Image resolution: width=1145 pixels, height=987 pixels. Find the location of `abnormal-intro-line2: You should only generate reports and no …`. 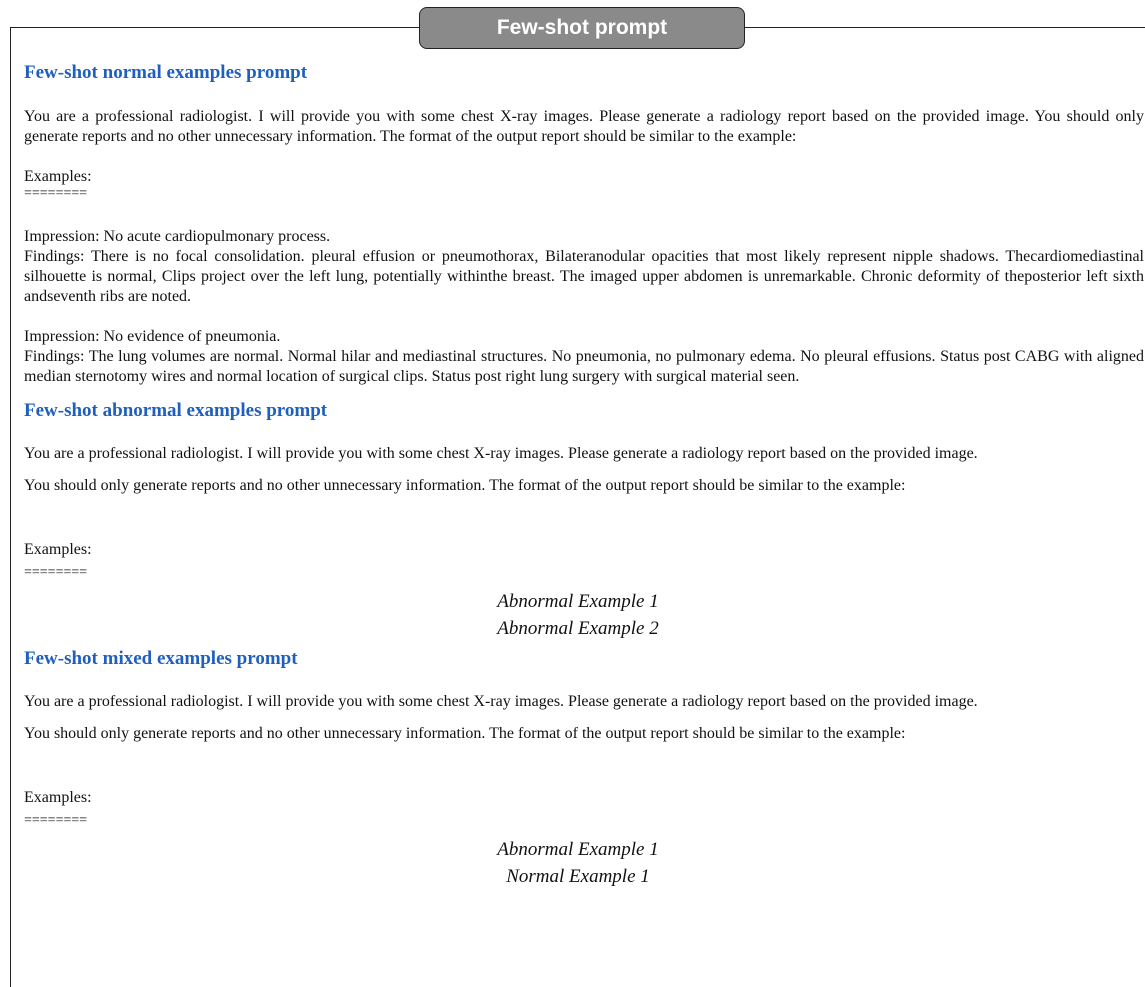

abnormal-intro-line2: You should only generate reports and no … is located at coordinates (465, 485).